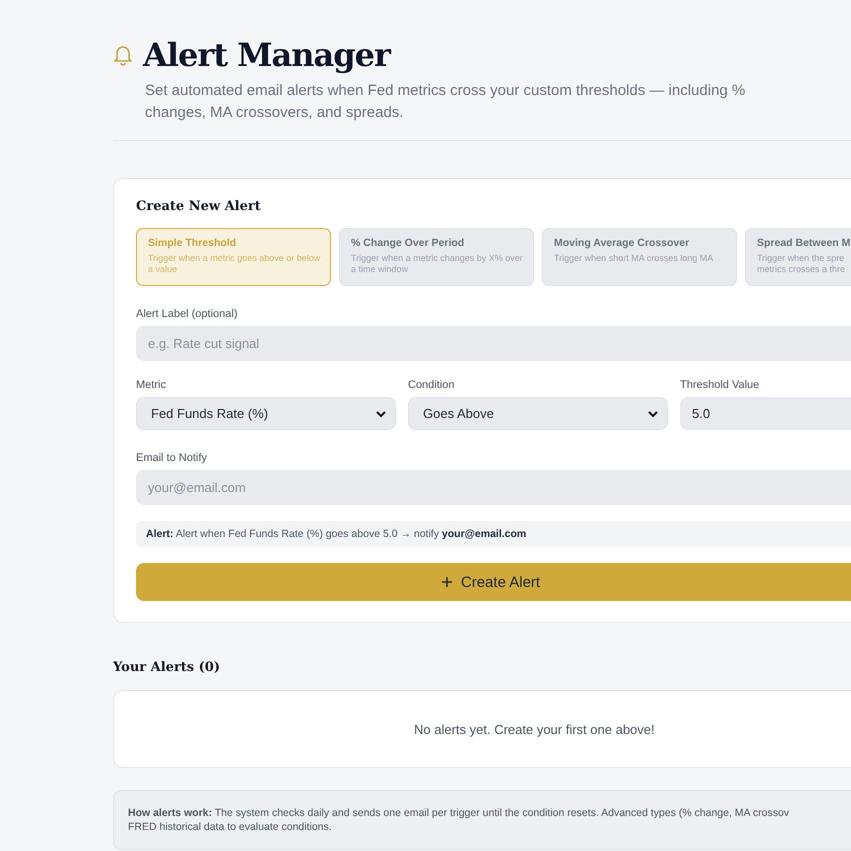 This screenshot has height=851, width=851. I want to click on alert-summary: Alert: Alert when Fed Funds Rate (%) goes above 5.0 → notify your@email.com, so click(493, 534).